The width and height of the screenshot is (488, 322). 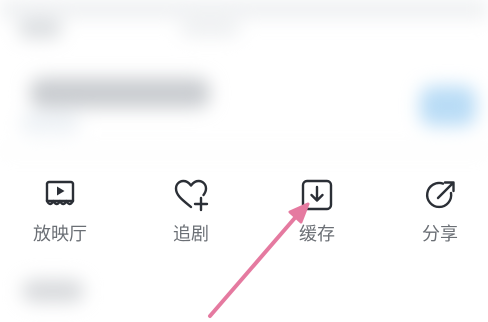 What do you see at coordinates (60, 234) in the screenshot?
I see `theater-label: 放映厅` at bounding box center [60, 234].